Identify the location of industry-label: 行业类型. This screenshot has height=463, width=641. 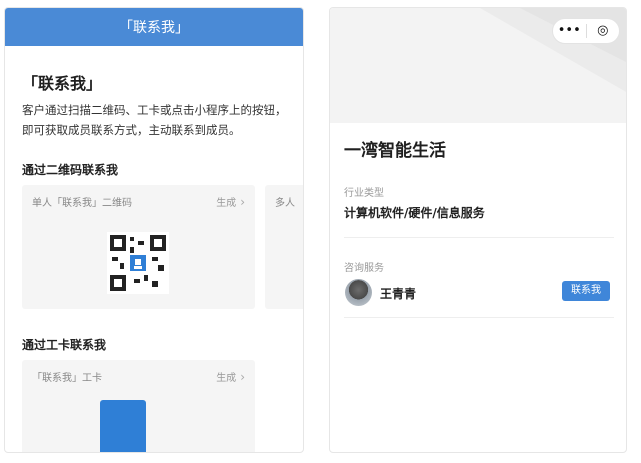
(364, 193).